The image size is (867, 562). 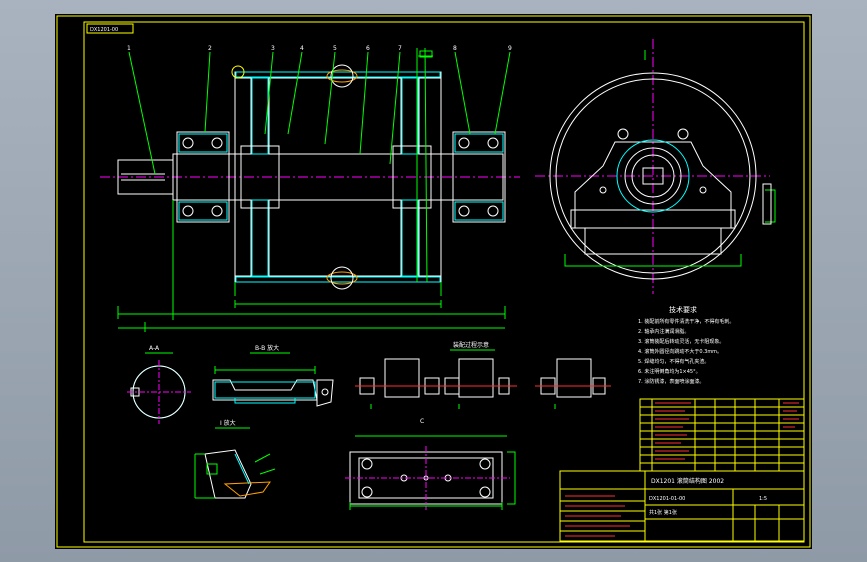 I want to click on svg-text: 6. 未注明倒角均为1×45°。, so click(x=669, y=371).